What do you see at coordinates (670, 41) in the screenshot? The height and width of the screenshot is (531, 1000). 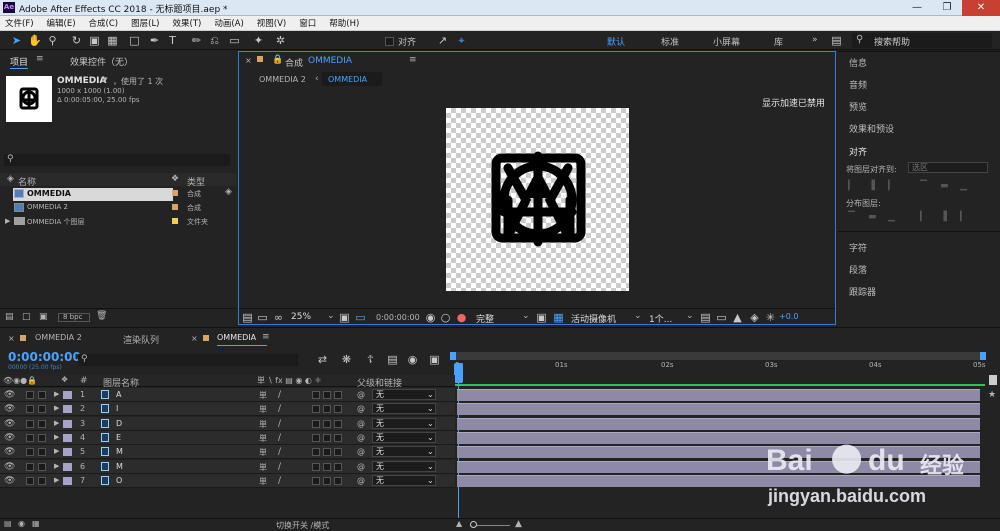 I see `workspace-standard: 标准` at bounding box center [670, 41].